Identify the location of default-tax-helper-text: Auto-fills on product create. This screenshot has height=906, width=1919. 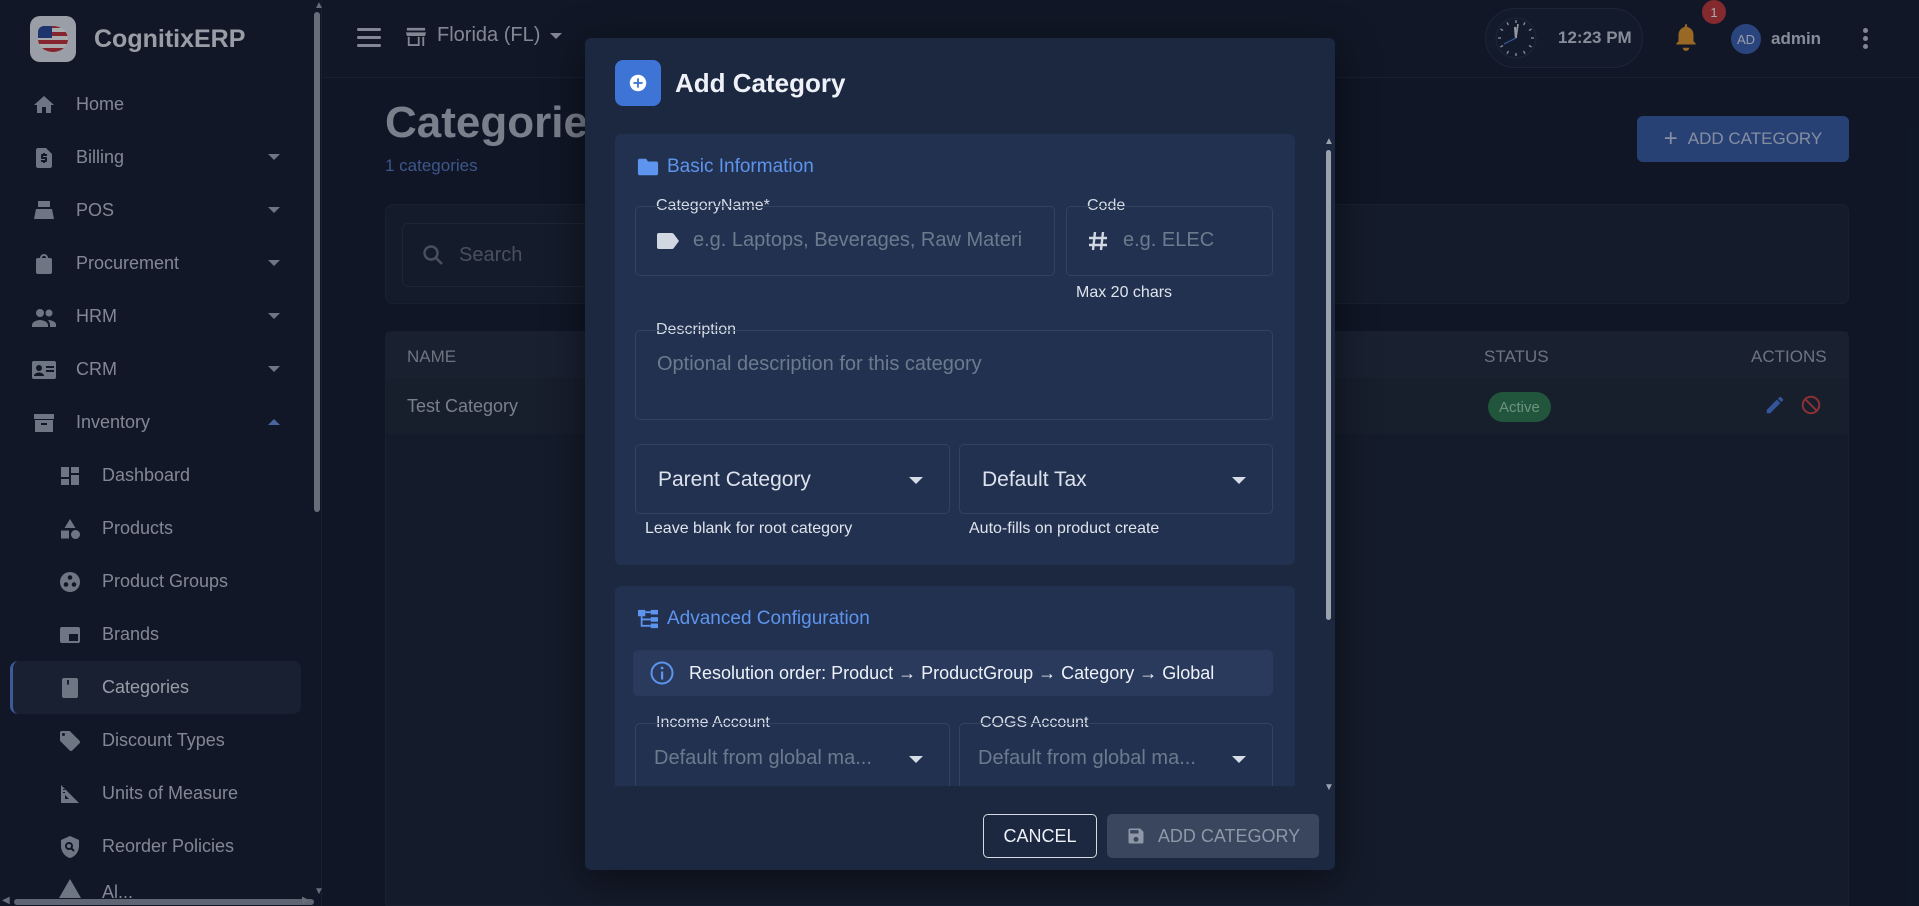
(1064, 528).